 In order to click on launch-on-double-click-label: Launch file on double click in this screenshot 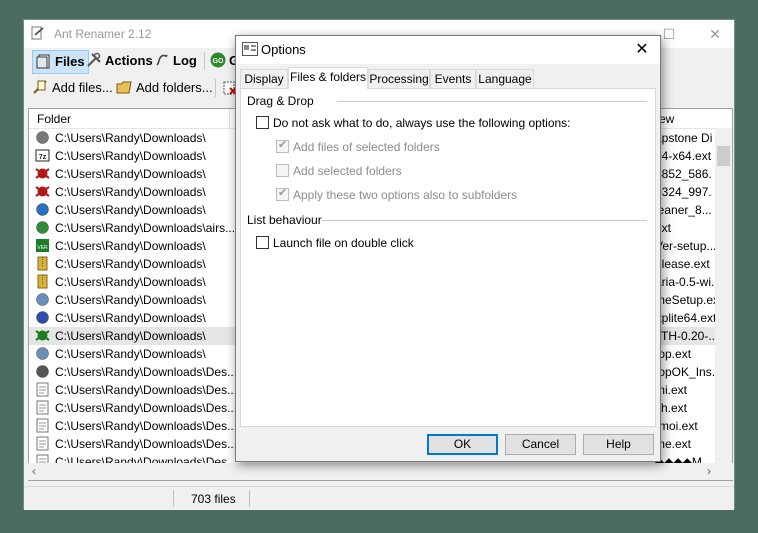, I will do `click(343, 243)`.